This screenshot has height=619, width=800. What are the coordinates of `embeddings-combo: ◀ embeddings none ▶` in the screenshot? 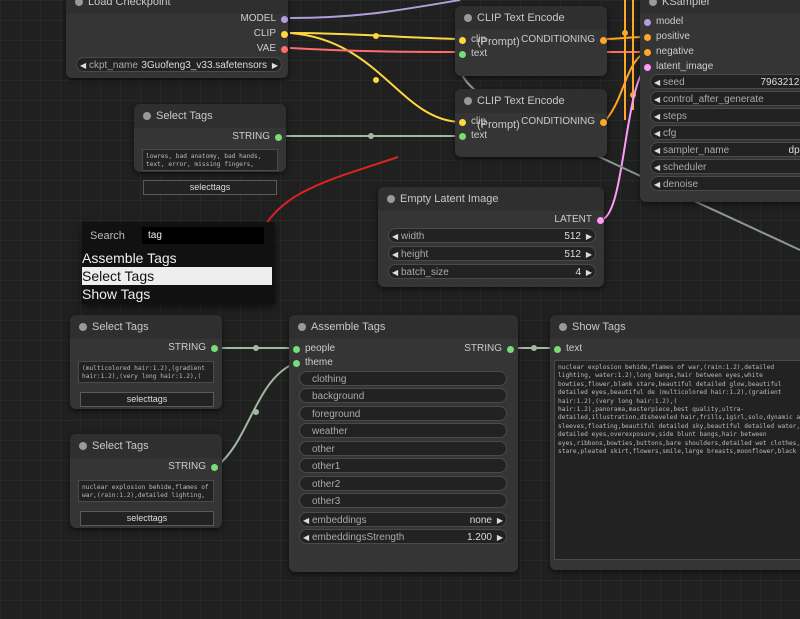 It's located at (403, 519).